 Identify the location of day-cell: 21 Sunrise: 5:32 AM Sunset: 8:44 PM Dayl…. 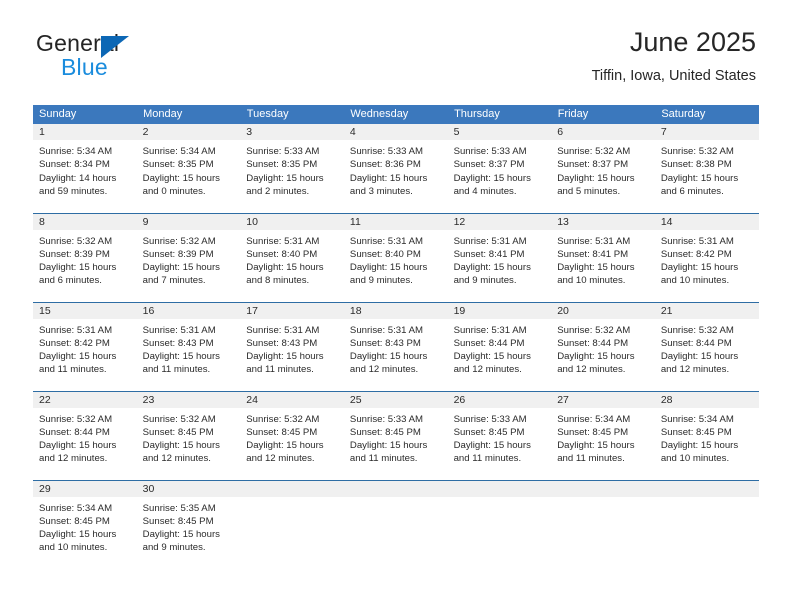
(706, 346).